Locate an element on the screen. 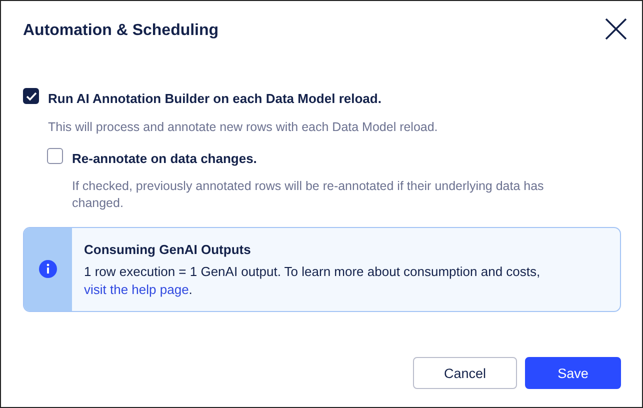 This screenshot has width=643, height=408. dialog-title: Automation & Scheduling is located at coordinates (121, 30).